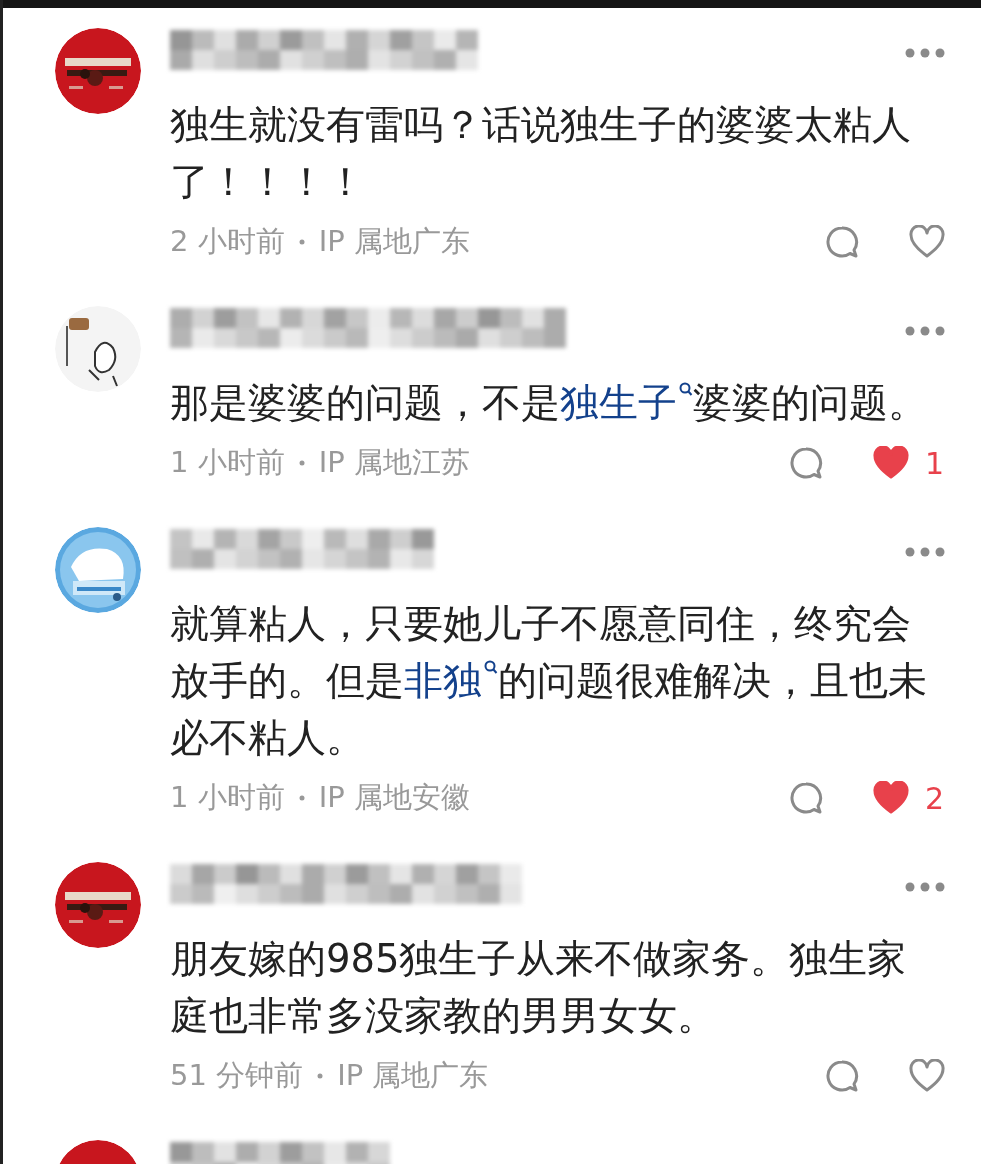 This screenshot has width=981, height=1164. What do you see at coordinates (227, 241) in the screenshot?
I see `comment-time: 2 小时前` at bounding box center [227, 241].